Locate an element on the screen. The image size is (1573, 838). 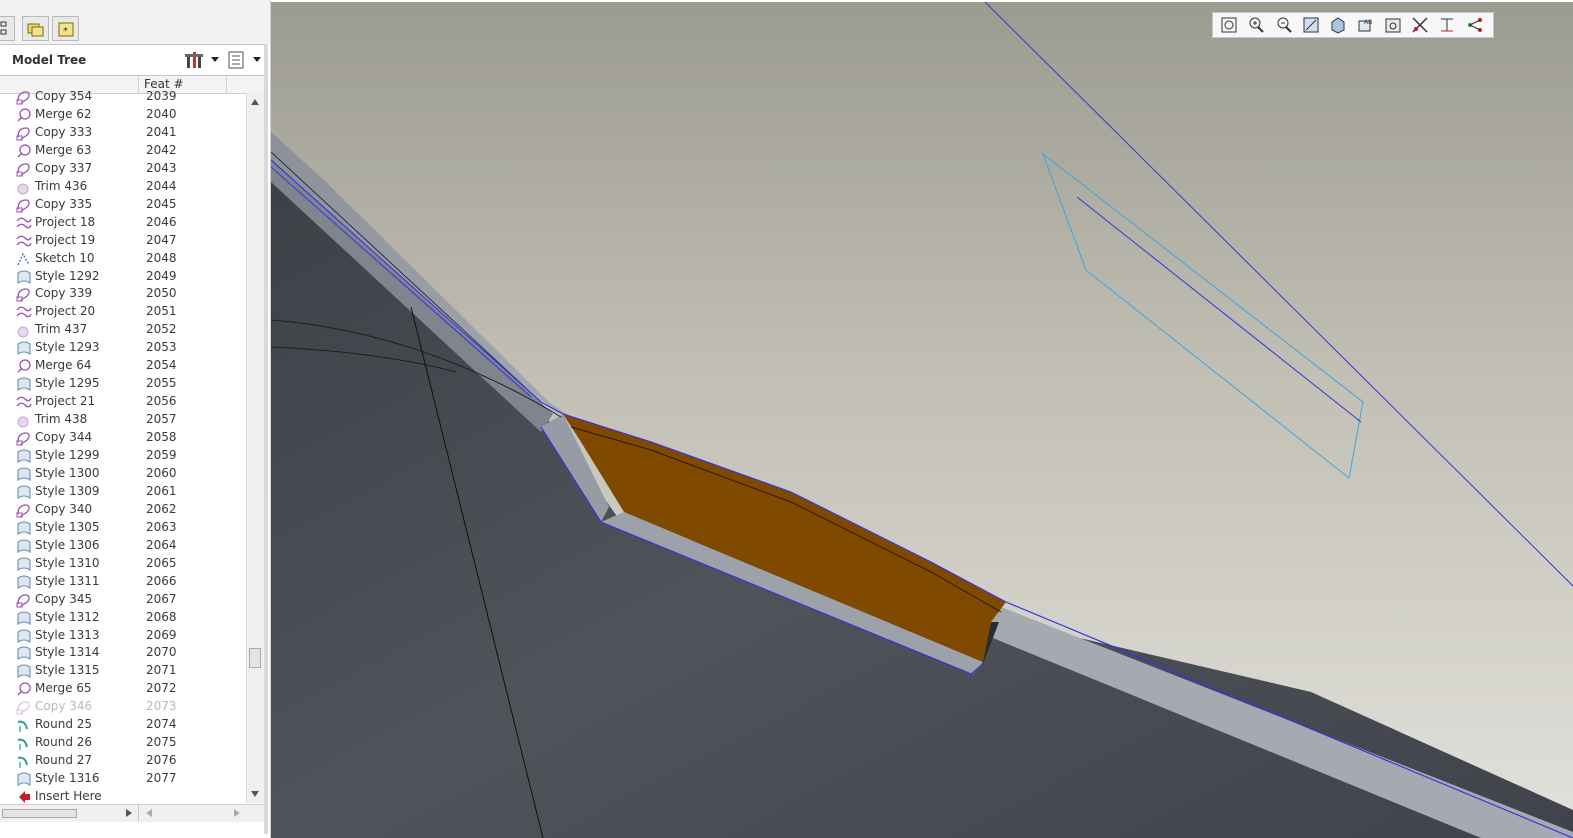
tree-row: Copy 345 2067 is located at coordinates (123, 600).